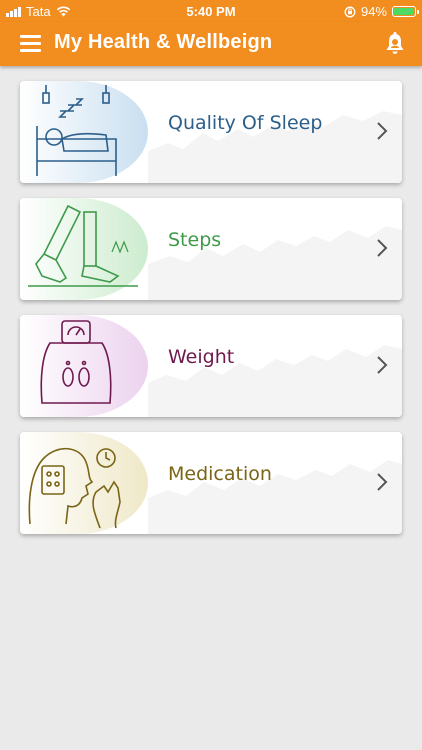 This screenshot has width=422, height=750. What do you see at coordinates (245, 123) in the screenshot?
I see `card-label: Quality Of Sleep` at bounding box center [245, 123].